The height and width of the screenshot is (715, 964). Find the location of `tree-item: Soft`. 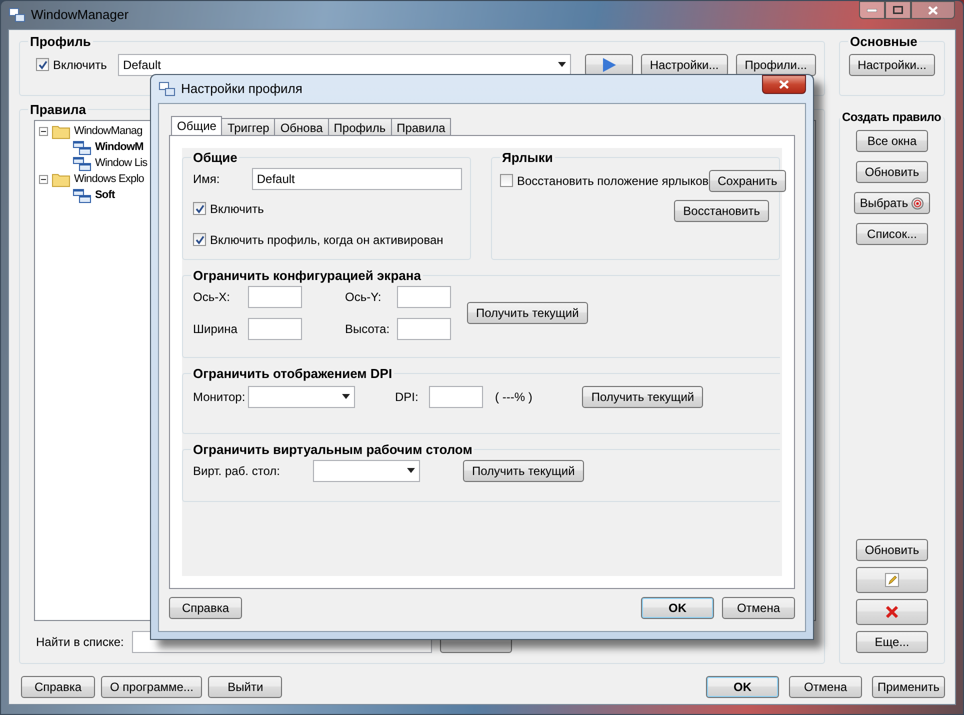

tree-item: Soft is located at coordinates (105, 195).